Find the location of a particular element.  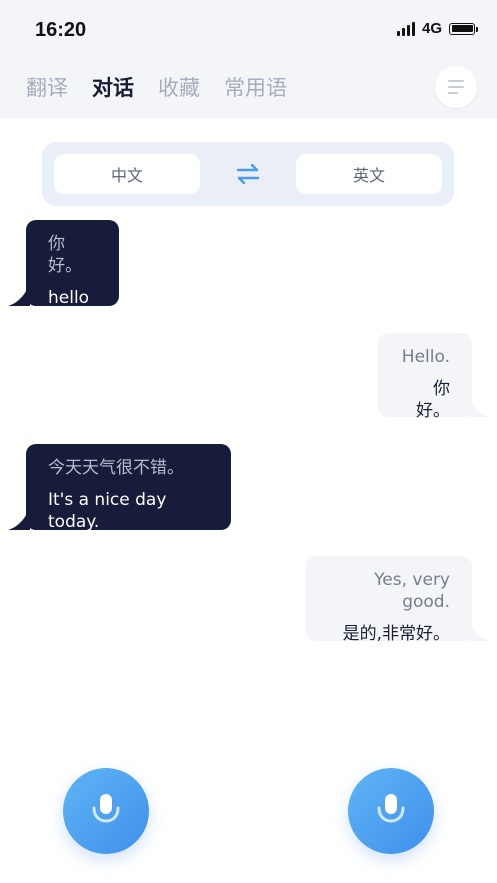

message-source-text: 今天天气很不错。 is located at coordinates (116, 468).